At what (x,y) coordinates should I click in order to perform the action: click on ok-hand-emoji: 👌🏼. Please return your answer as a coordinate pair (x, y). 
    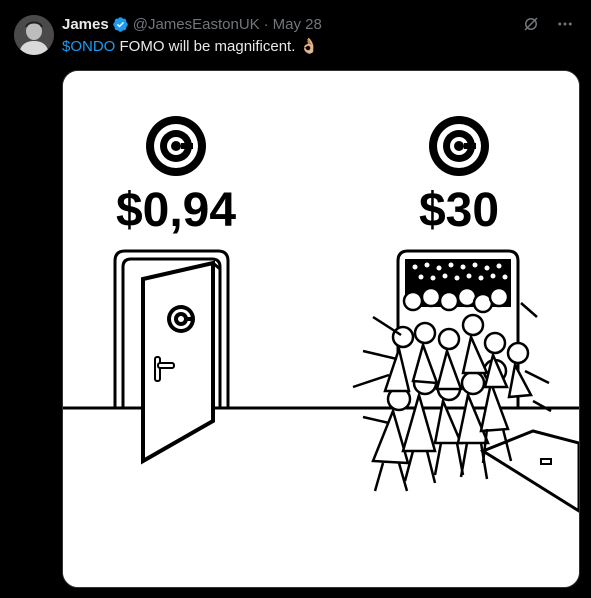
    Looking at the image, I should click on (309, 46).